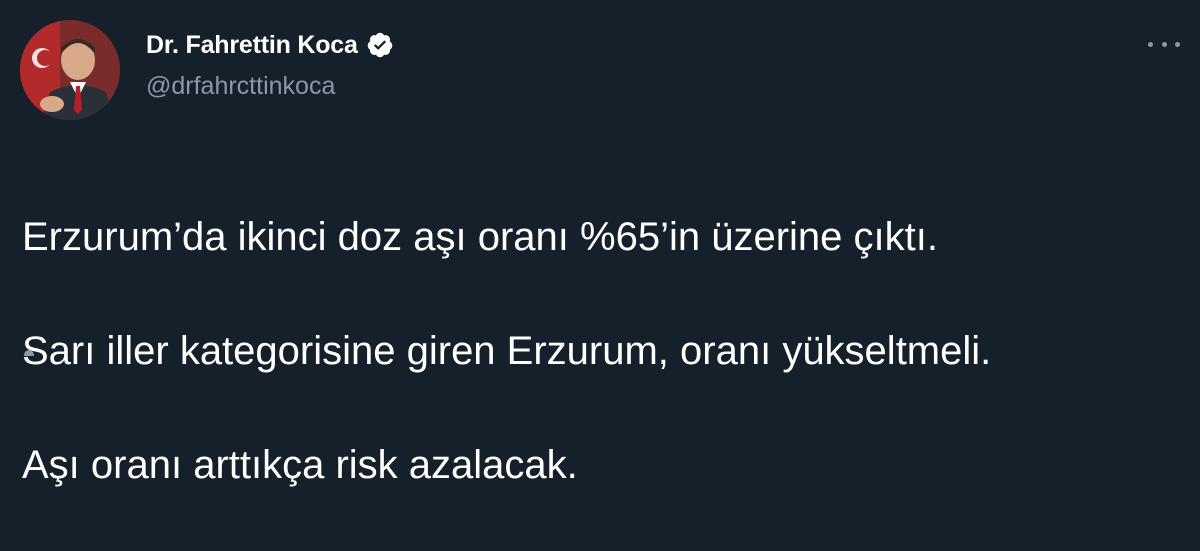 The width and height of the screenshot is (1200, 551). What do you see at coordinates (300, 465) in the screenshot?
I see `tweet-text-line-3: Aşı oranı arttıkça risk azalacak.` at bounding box center [300, 465].